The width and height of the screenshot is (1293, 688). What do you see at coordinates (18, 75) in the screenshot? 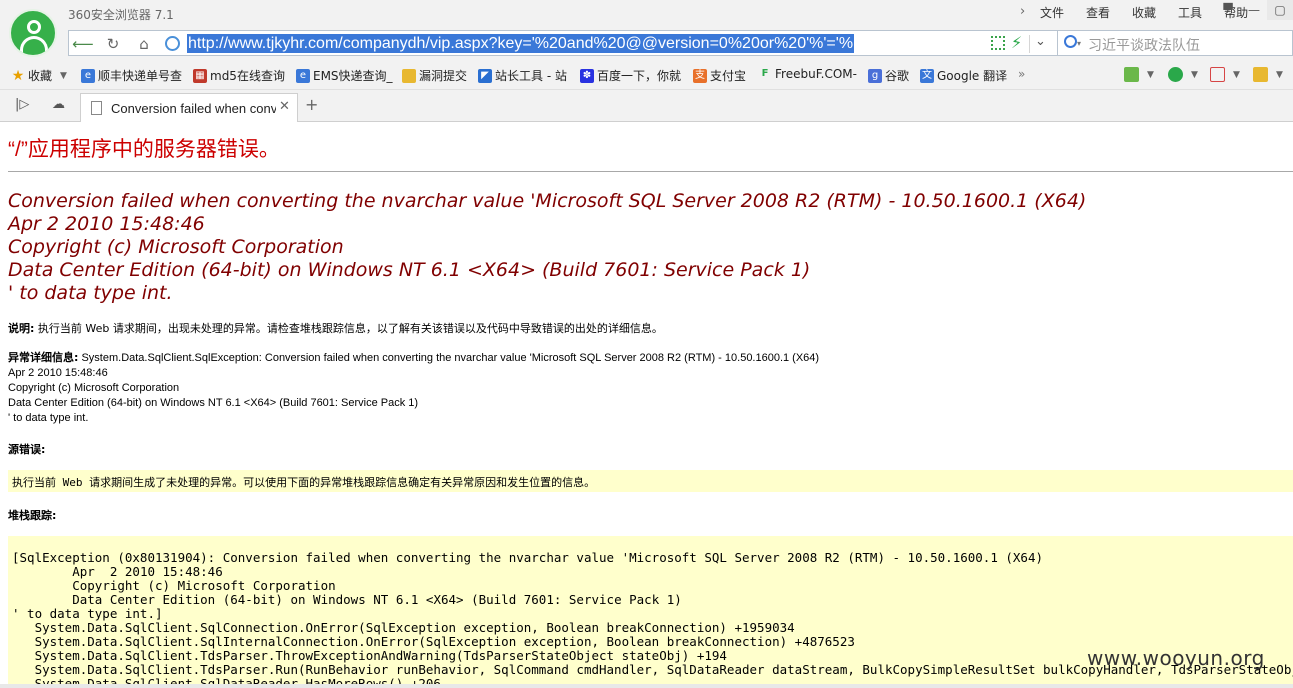
I see `star-icon: ★` at bounding box center [18, 75].